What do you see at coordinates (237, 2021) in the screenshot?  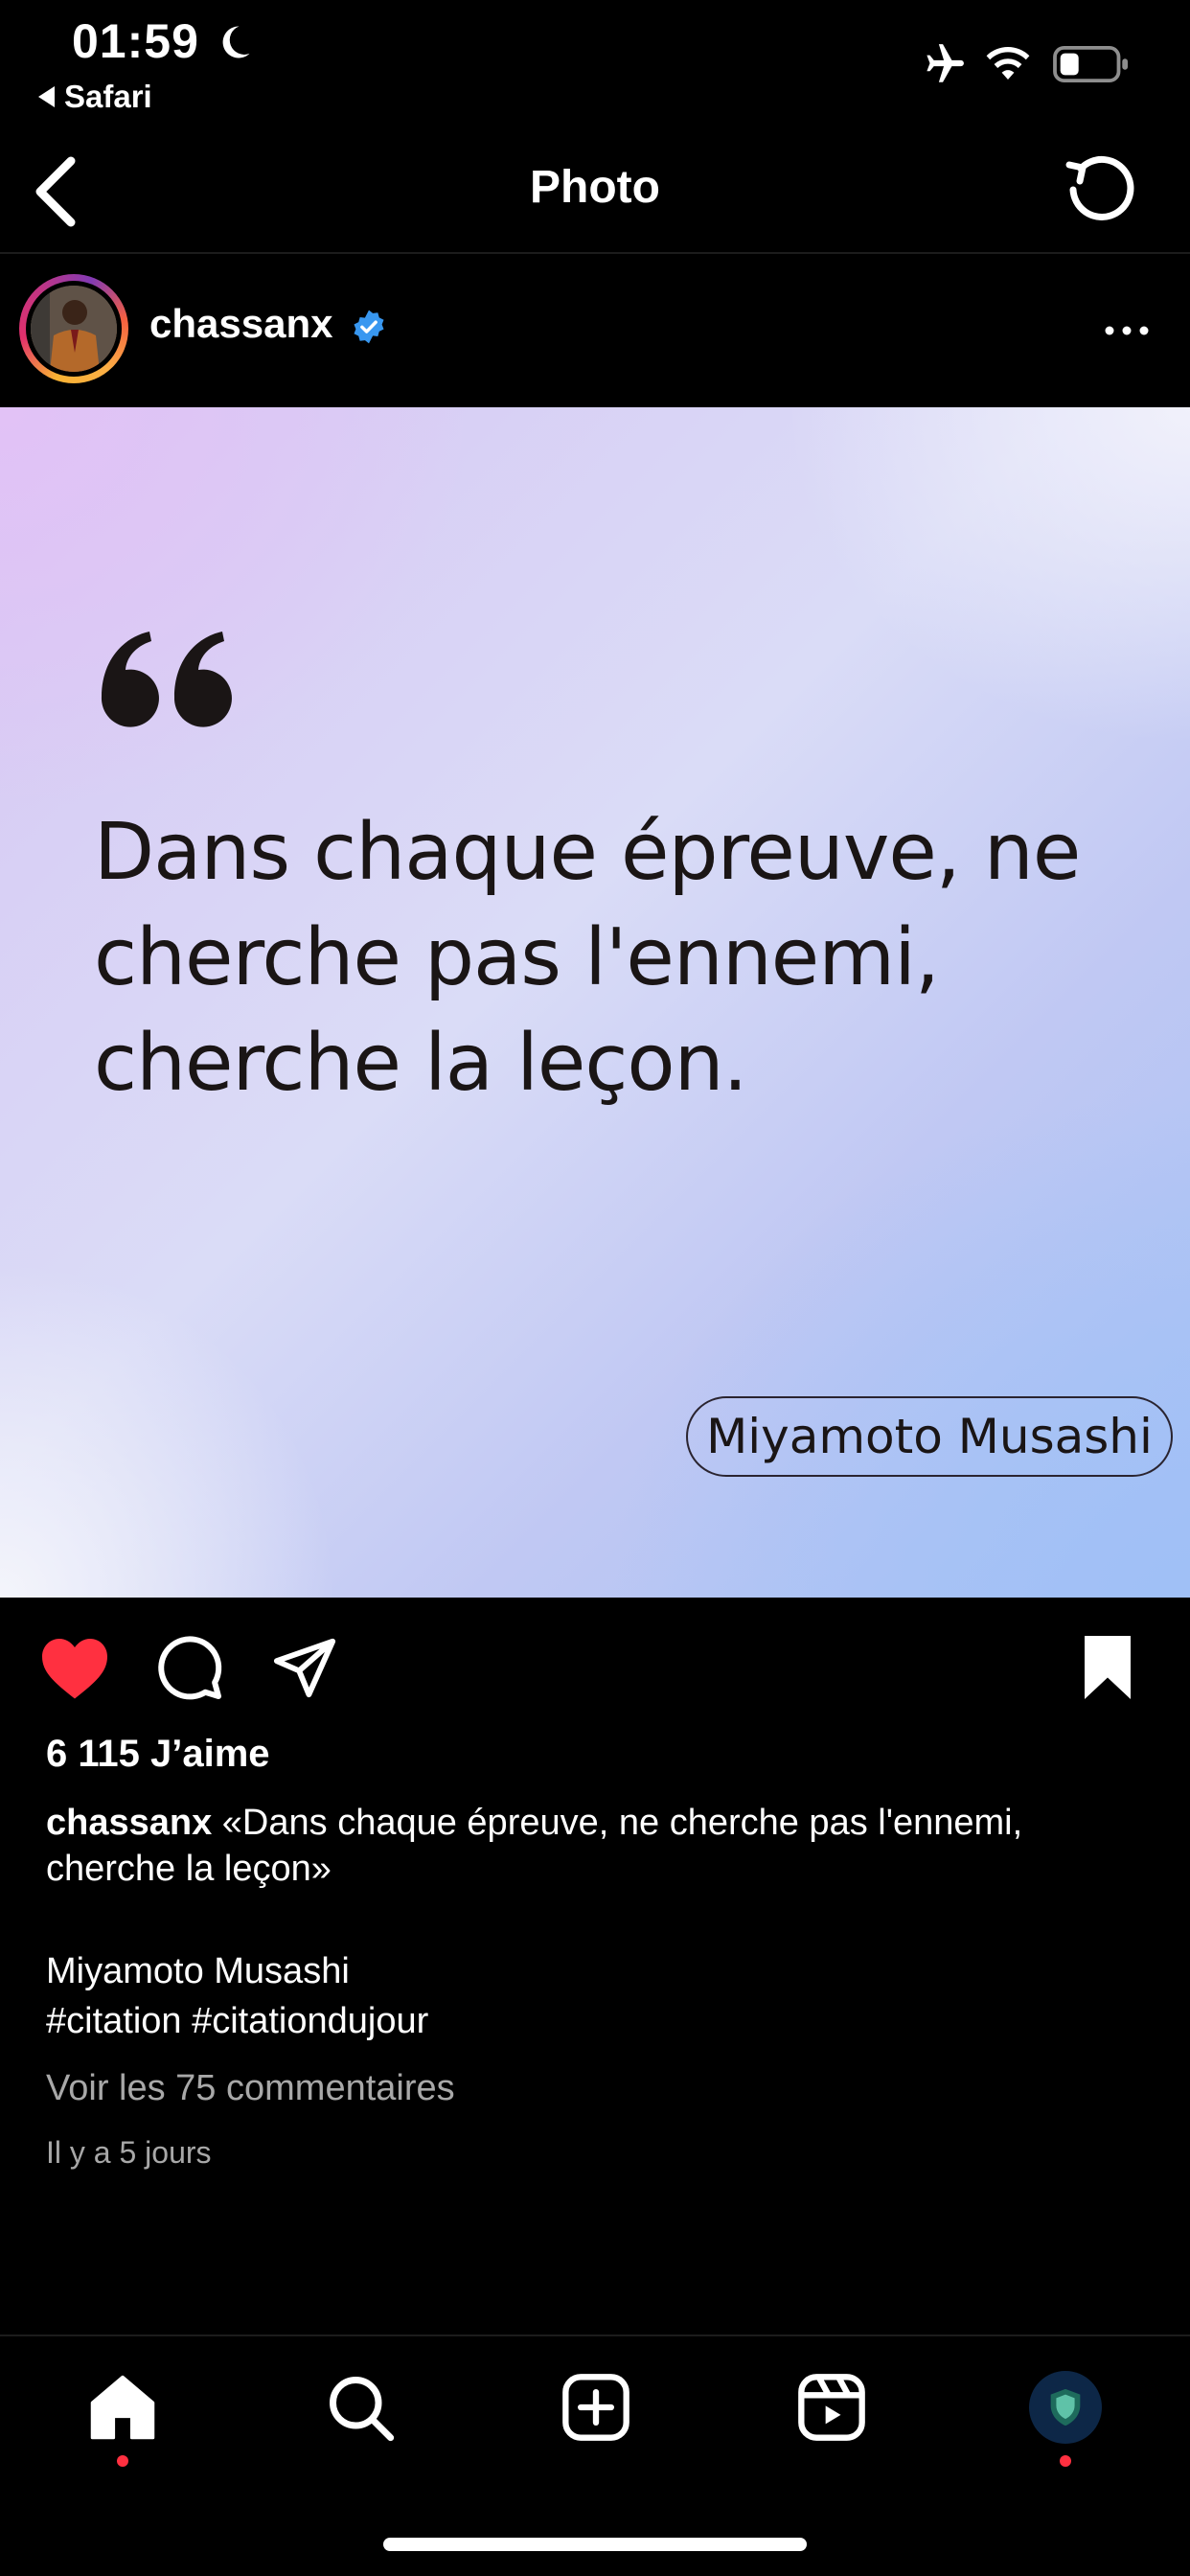 I see `caption-hashtags: #citation #citationdujour` at bounding box center [237, 2021].